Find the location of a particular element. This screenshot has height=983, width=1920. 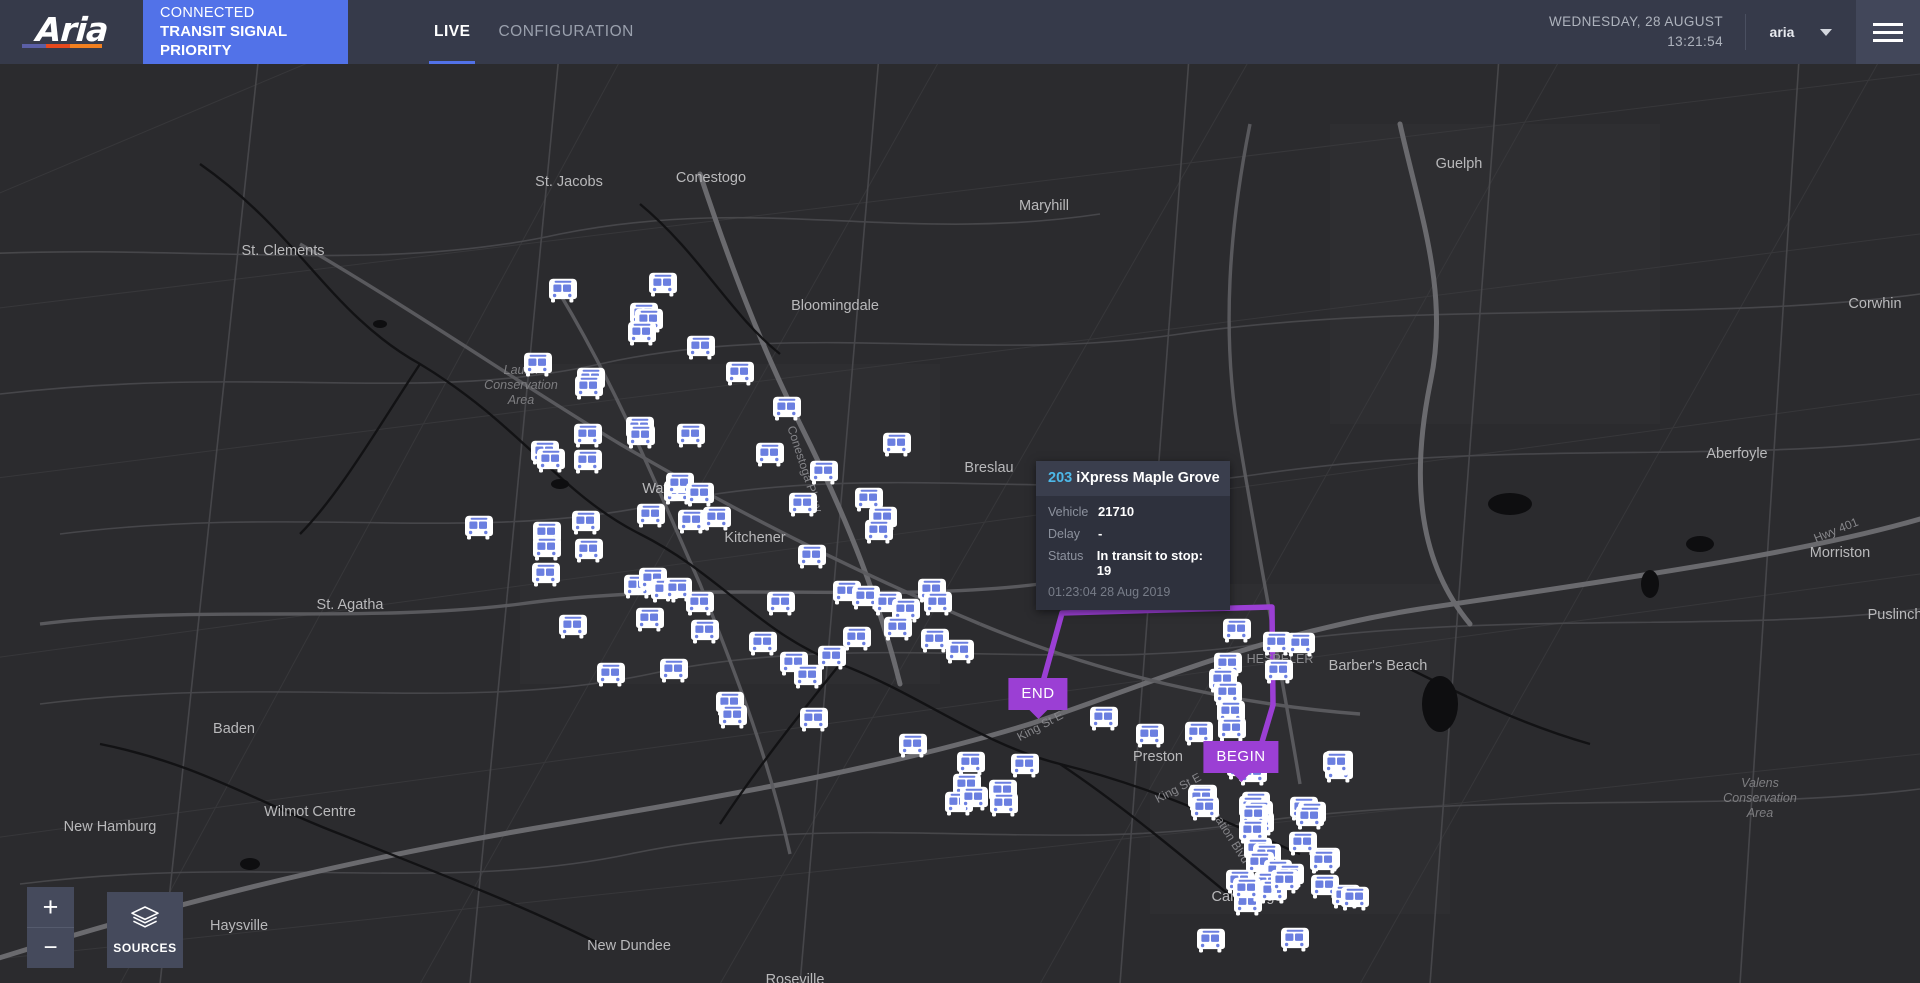

tooltip-header: 203 iXpress Maple Grove is located at coordinates (1133, 478).